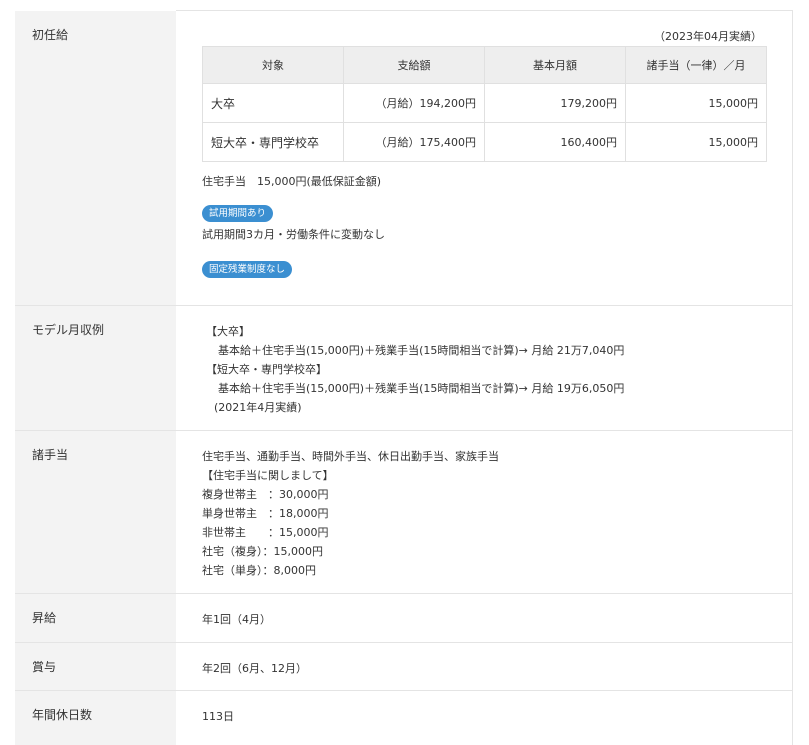 The image size is (809, 745). I want to click on next-row-partial, so click(404, 742).